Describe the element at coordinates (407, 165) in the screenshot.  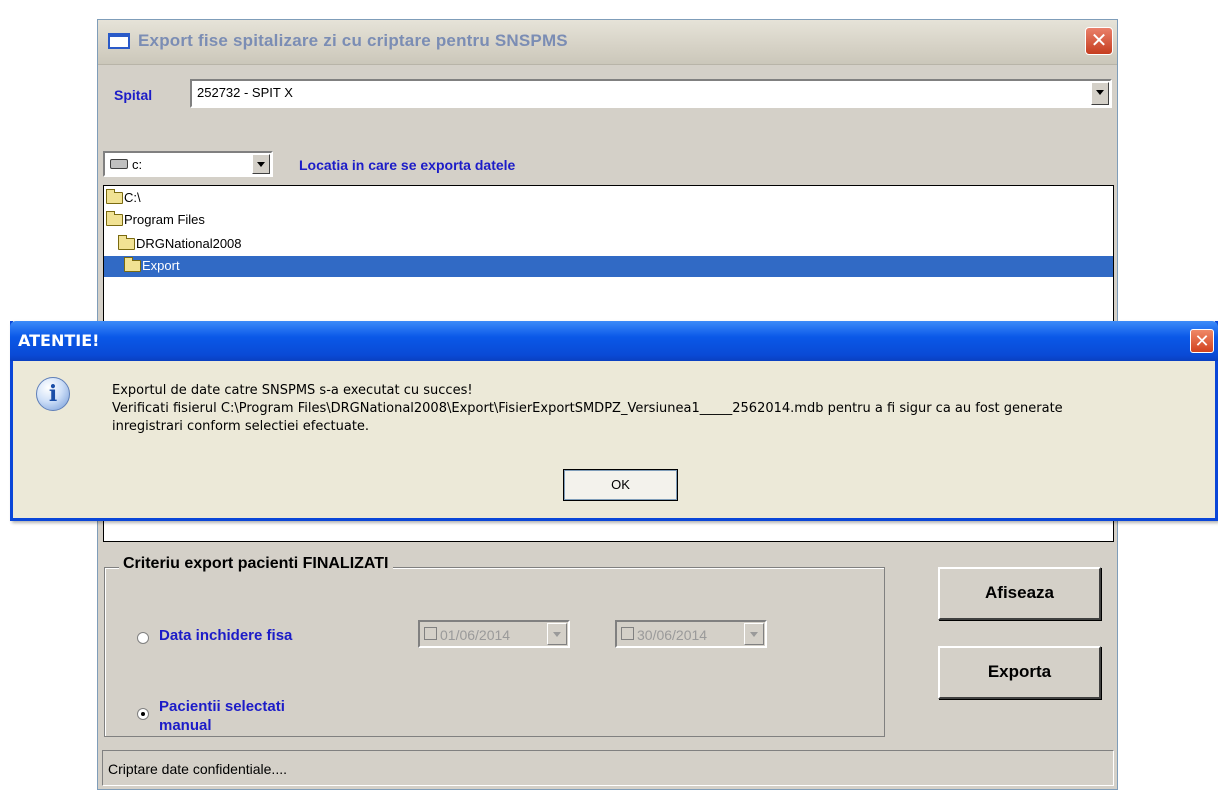
I see `export-location-label: Locatia in care se exporta datele` at that location.